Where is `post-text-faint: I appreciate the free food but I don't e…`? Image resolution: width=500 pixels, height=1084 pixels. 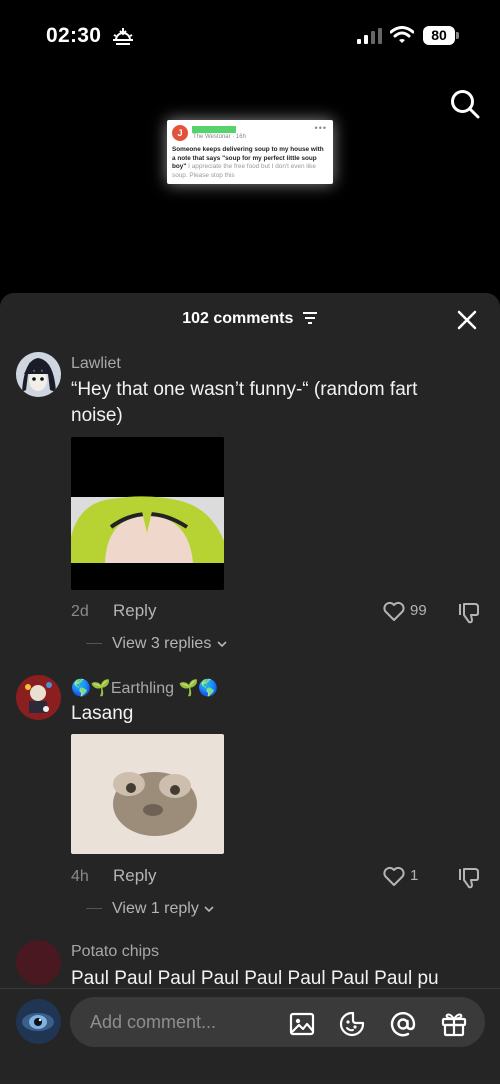 post-text-faint: I appreciate the free food but I don't e… is located at coordinates (244, 171).